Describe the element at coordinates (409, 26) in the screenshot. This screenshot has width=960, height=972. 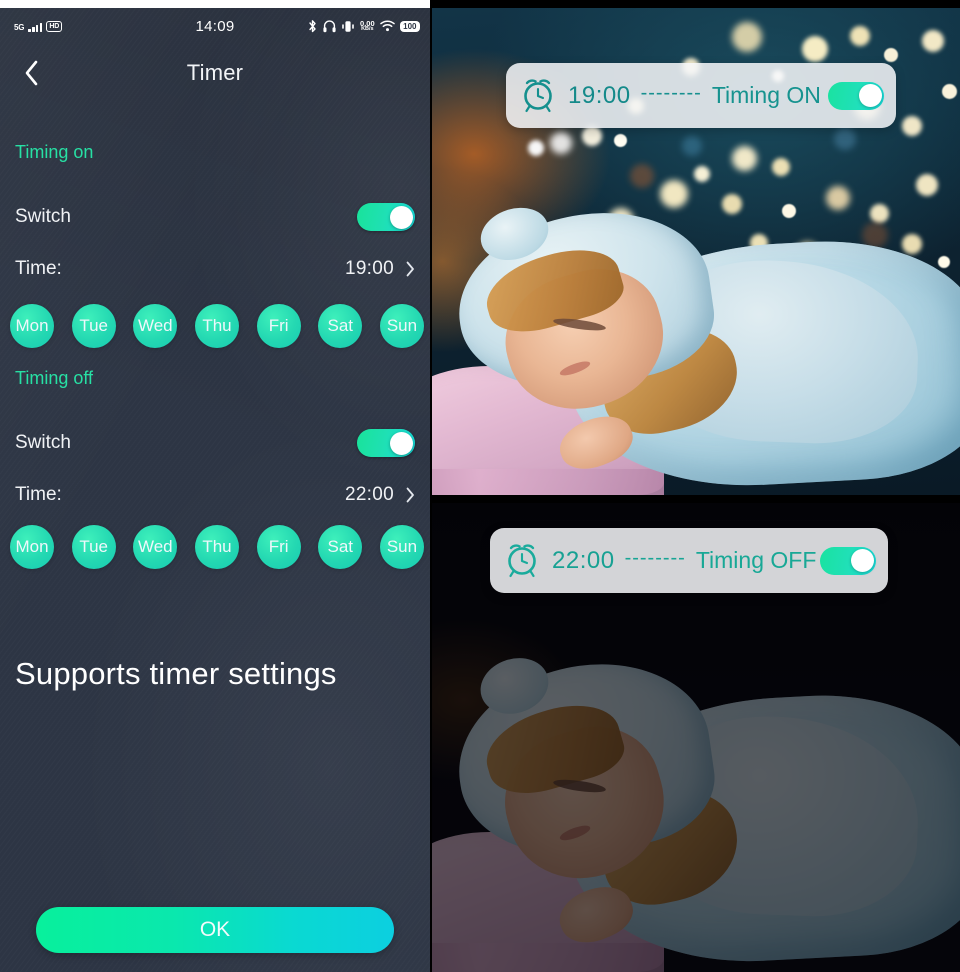
I see `battery-icon: 100` at that location.